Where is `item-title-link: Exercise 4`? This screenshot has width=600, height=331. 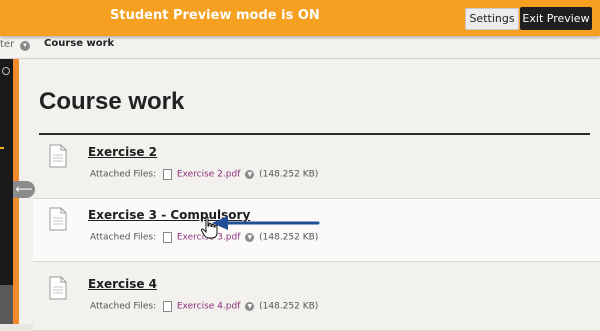
item-title-link: Exercise 4 is located at coordinates (122, 284).